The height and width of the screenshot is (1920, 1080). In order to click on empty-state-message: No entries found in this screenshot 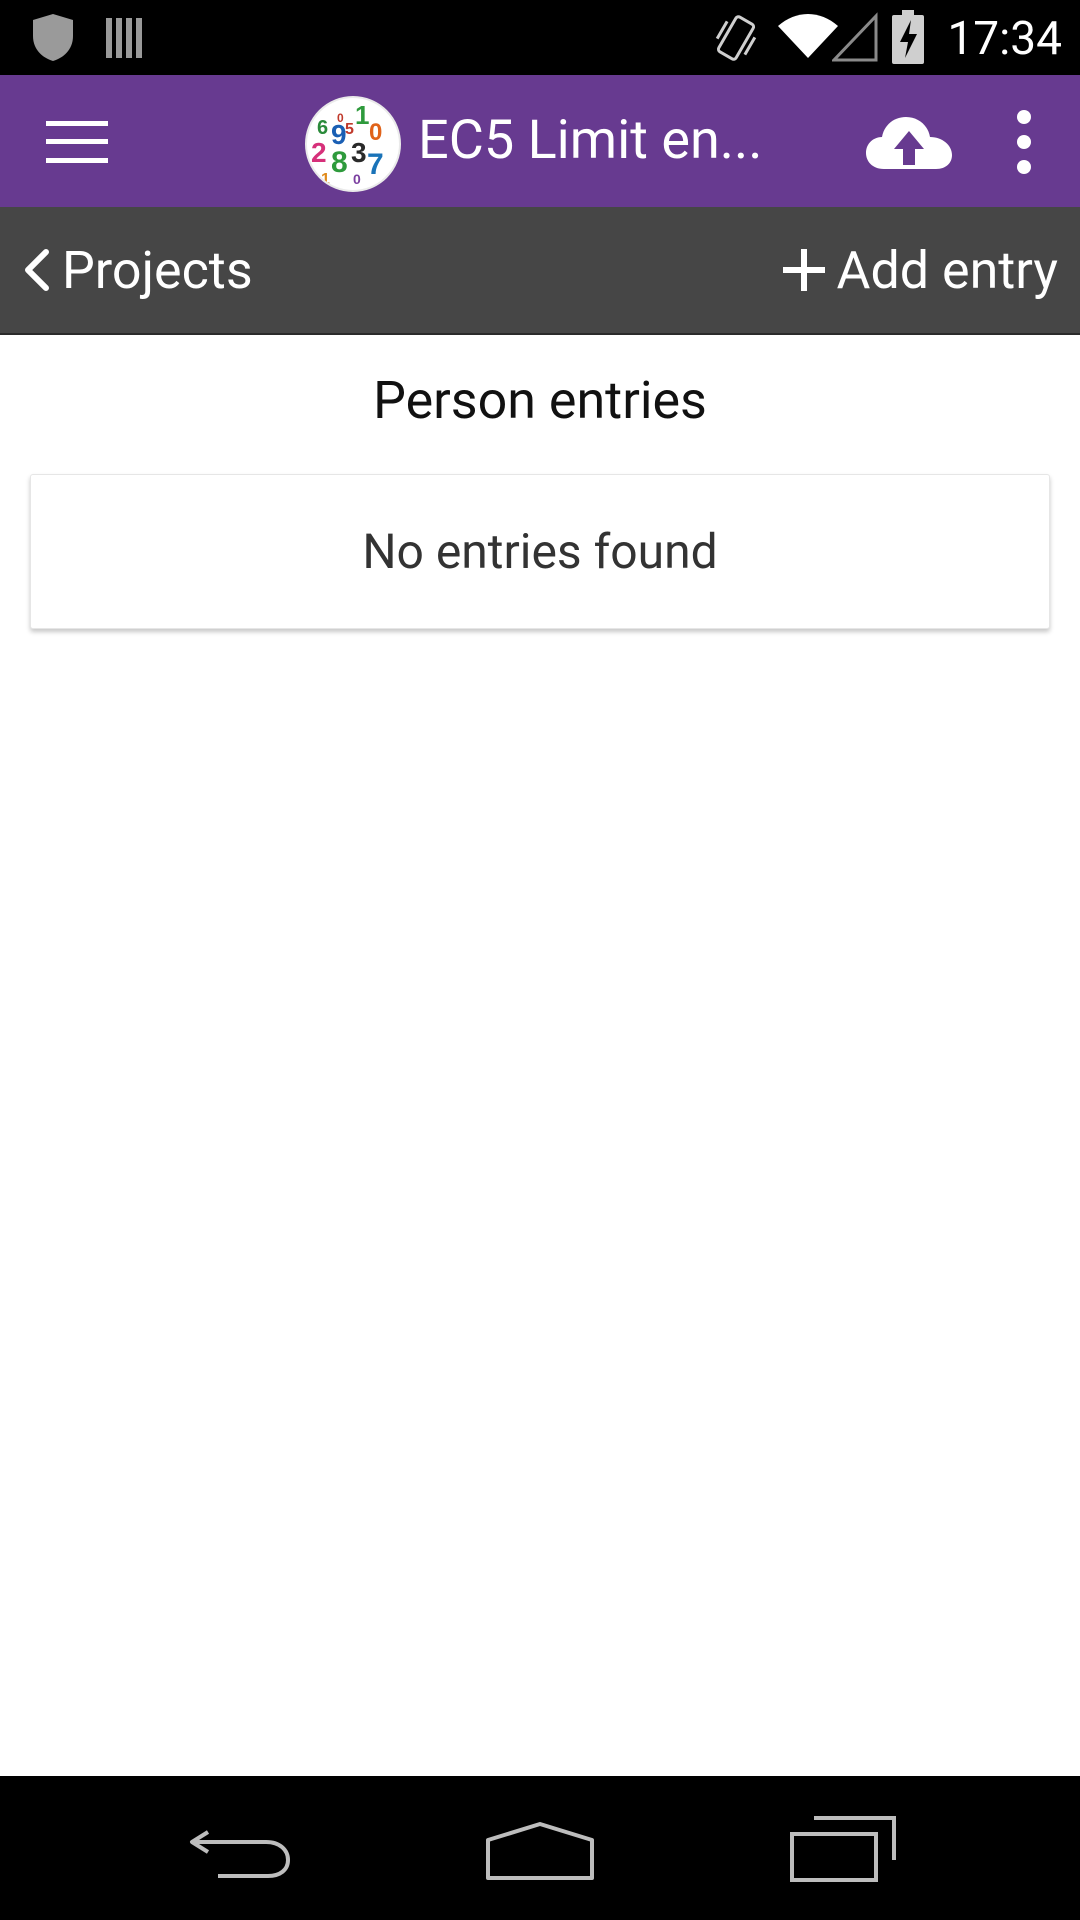, I will do `click(540, 551)`.